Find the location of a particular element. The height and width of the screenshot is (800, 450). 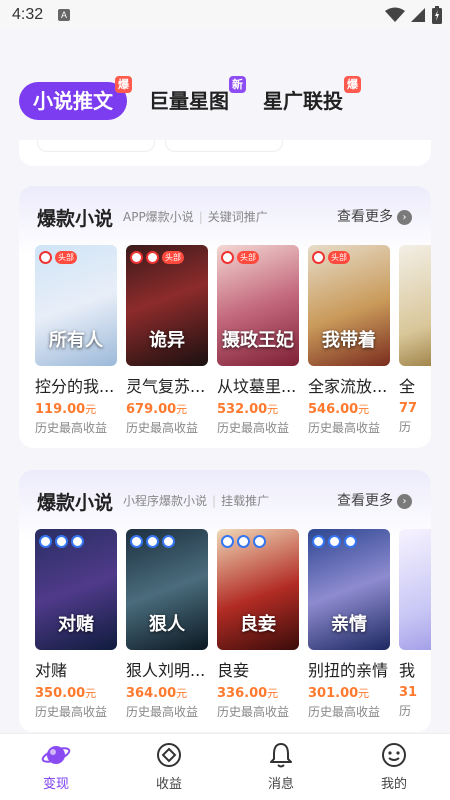

tab-xingguang-liantou: 星广联投 爆 is located at coordinates (312, 98).